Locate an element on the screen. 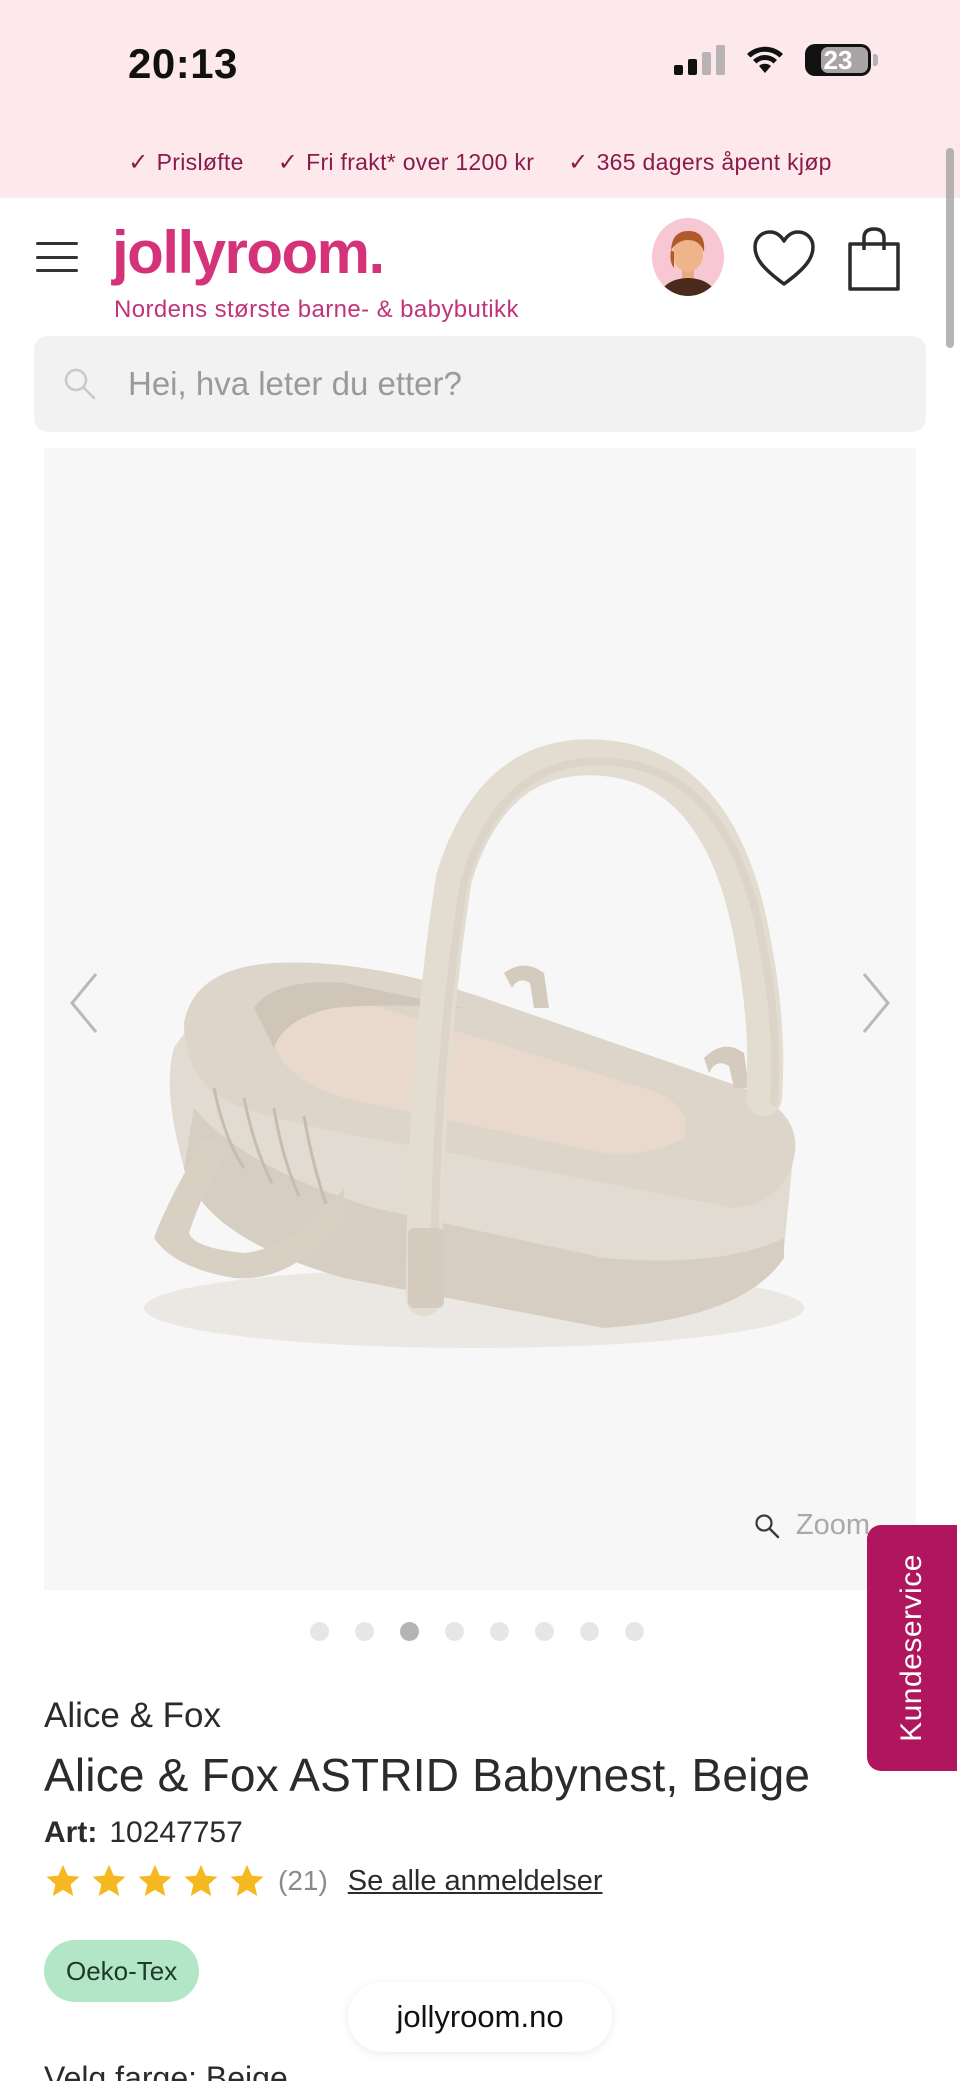 The width and height of the screenshot is (960, 2081). wishlist-heart-icon is located at coordinates (784, 259).